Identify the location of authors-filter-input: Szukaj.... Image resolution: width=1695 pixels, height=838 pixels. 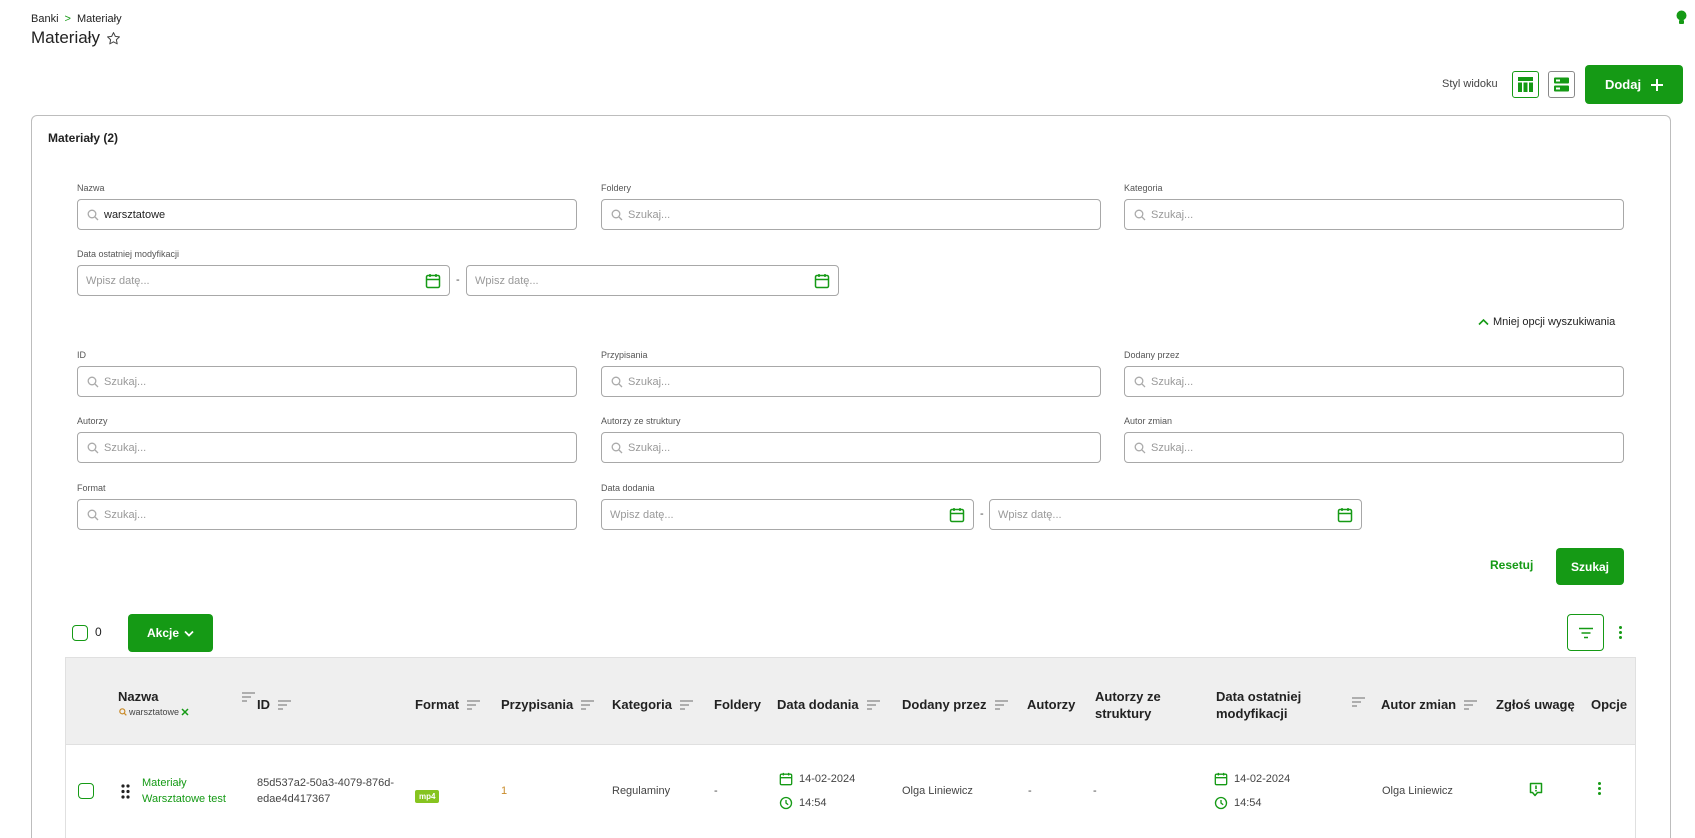
(327, 447).